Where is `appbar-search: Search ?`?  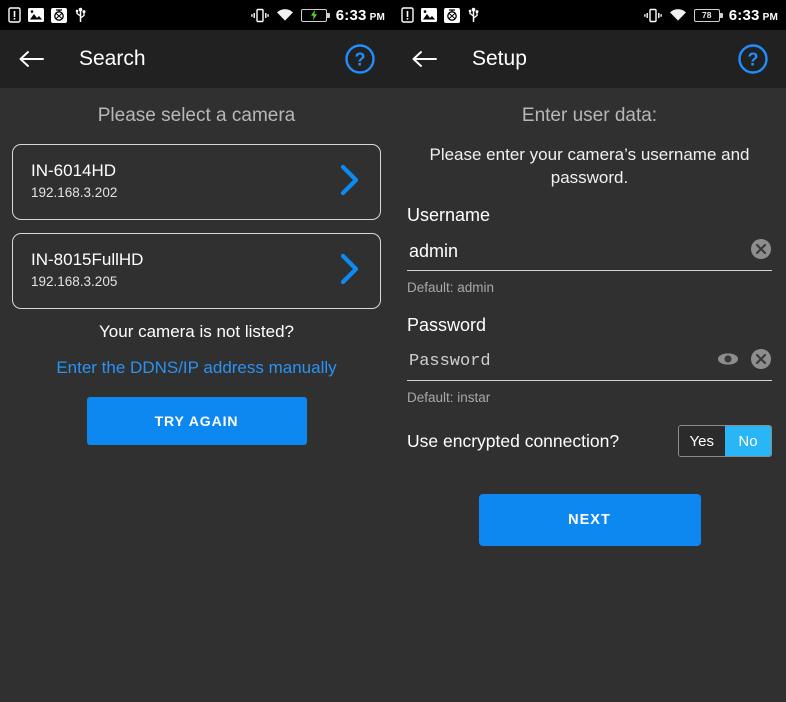 appbar-search: Search ? is located at coordinates (196, 59).